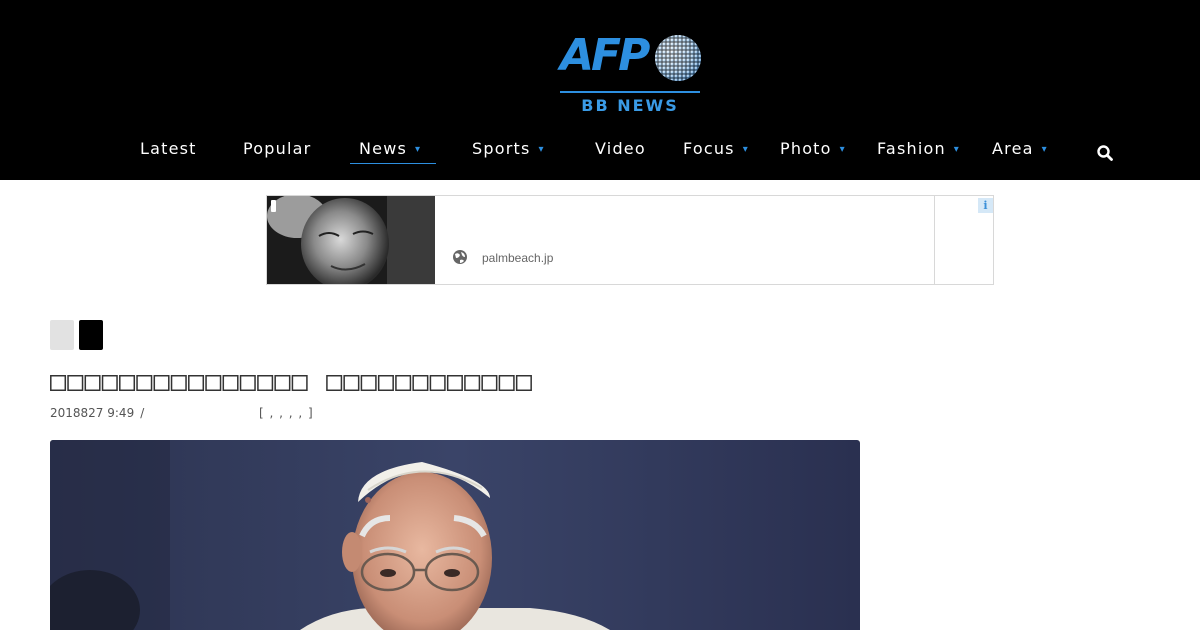 This screenshot has width=1200, height=630. I want to click on nav-item-label: Video, so click(620, 148).